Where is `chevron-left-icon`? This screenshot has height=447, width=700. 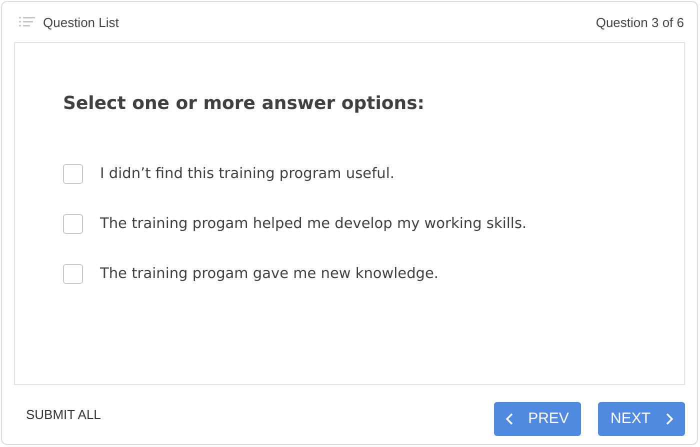 chevron-left-icon is located at coordinates (510, 418).